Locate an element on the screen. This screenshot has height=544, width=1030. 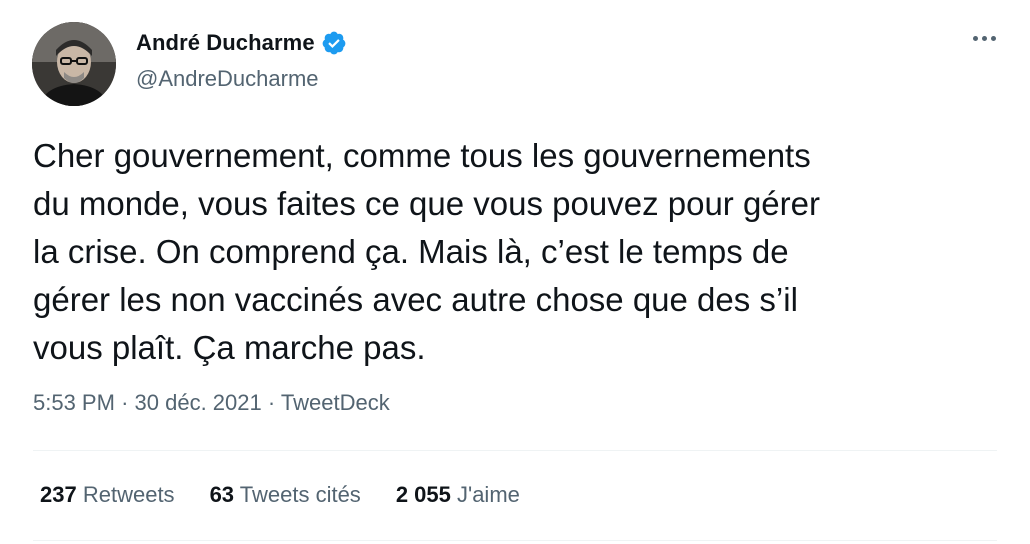
verified-badge-icon is located at coordinates (334, 43).